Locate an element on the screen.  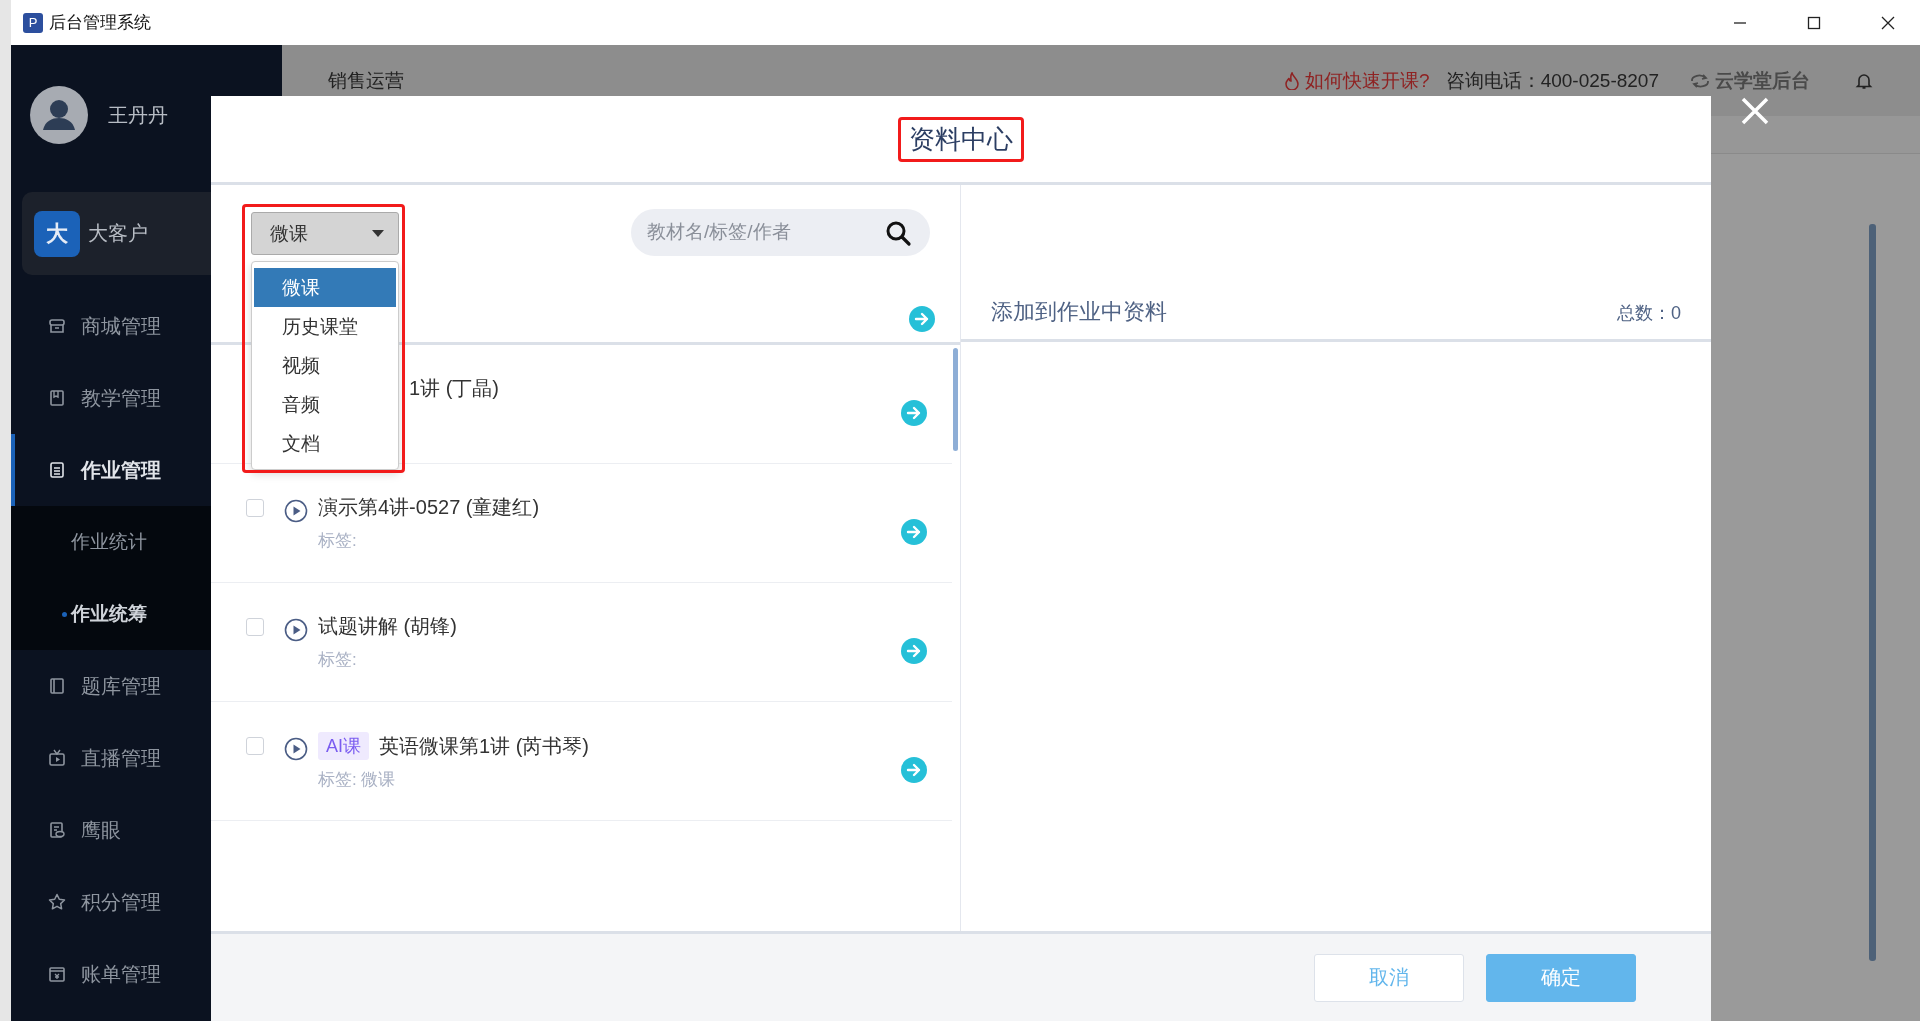
folder-icon is located at coordinates (57, 686).